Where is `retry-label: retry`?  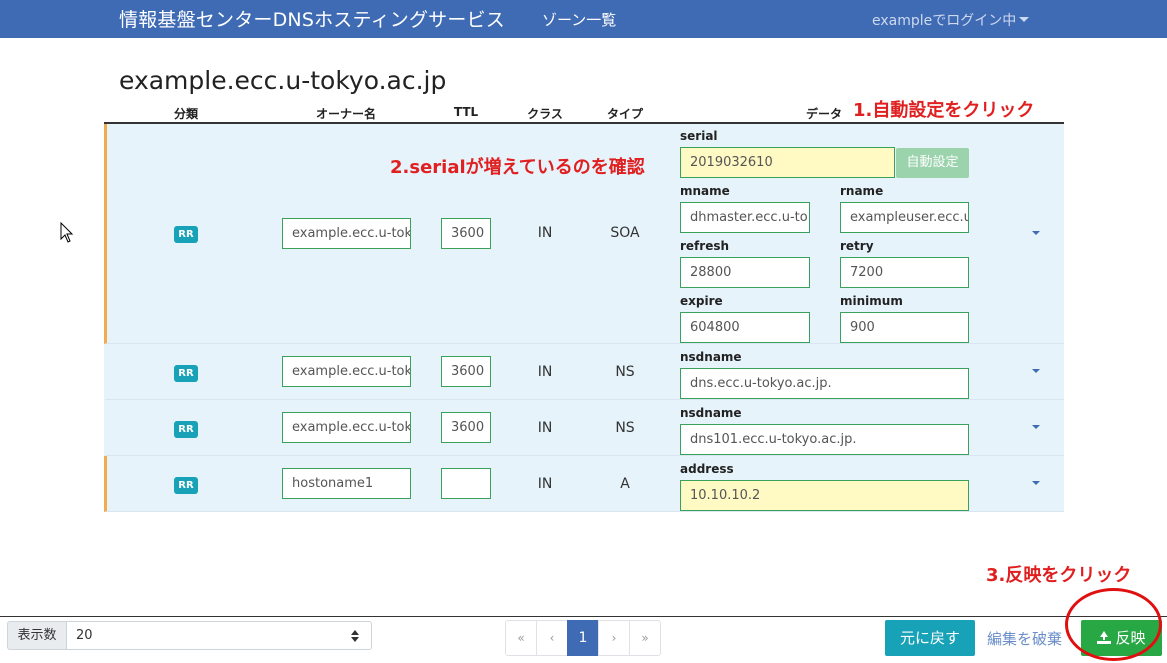 retry-label: retry is located at coordinates (857, 246).